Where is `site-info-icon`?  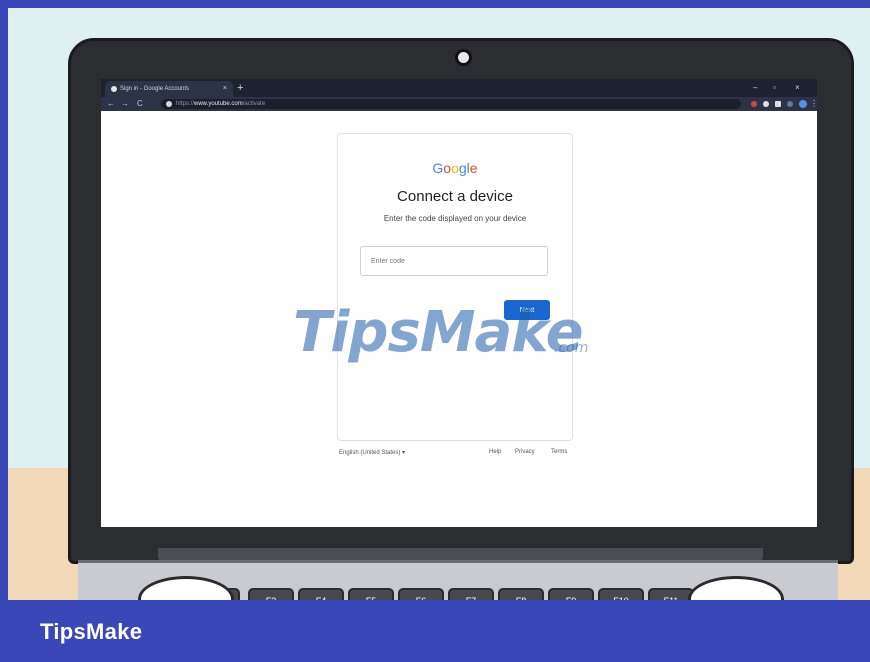 site-info-icon is located at coordinates (169, 104).